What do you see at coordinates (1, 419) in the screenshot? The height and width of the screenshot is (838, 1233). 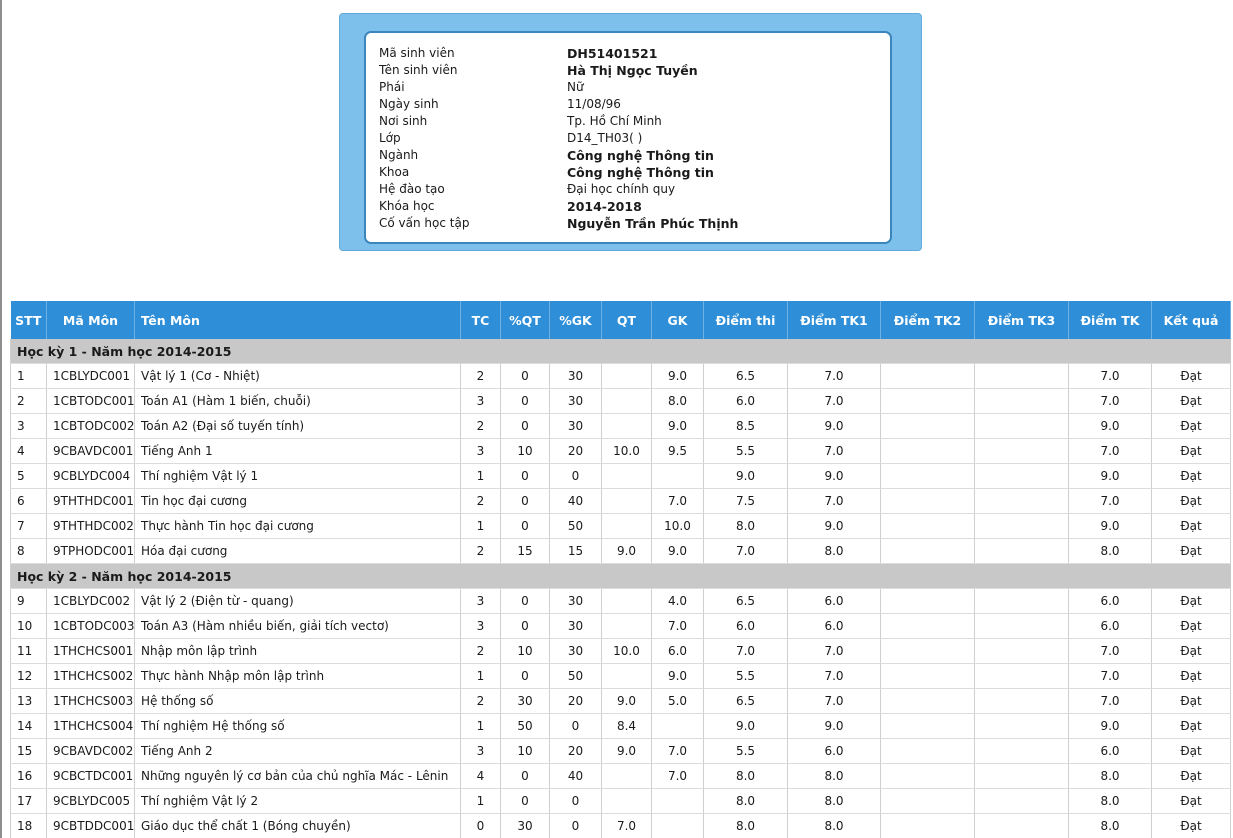 I see `left-divider` at bounding box center [1, 419].